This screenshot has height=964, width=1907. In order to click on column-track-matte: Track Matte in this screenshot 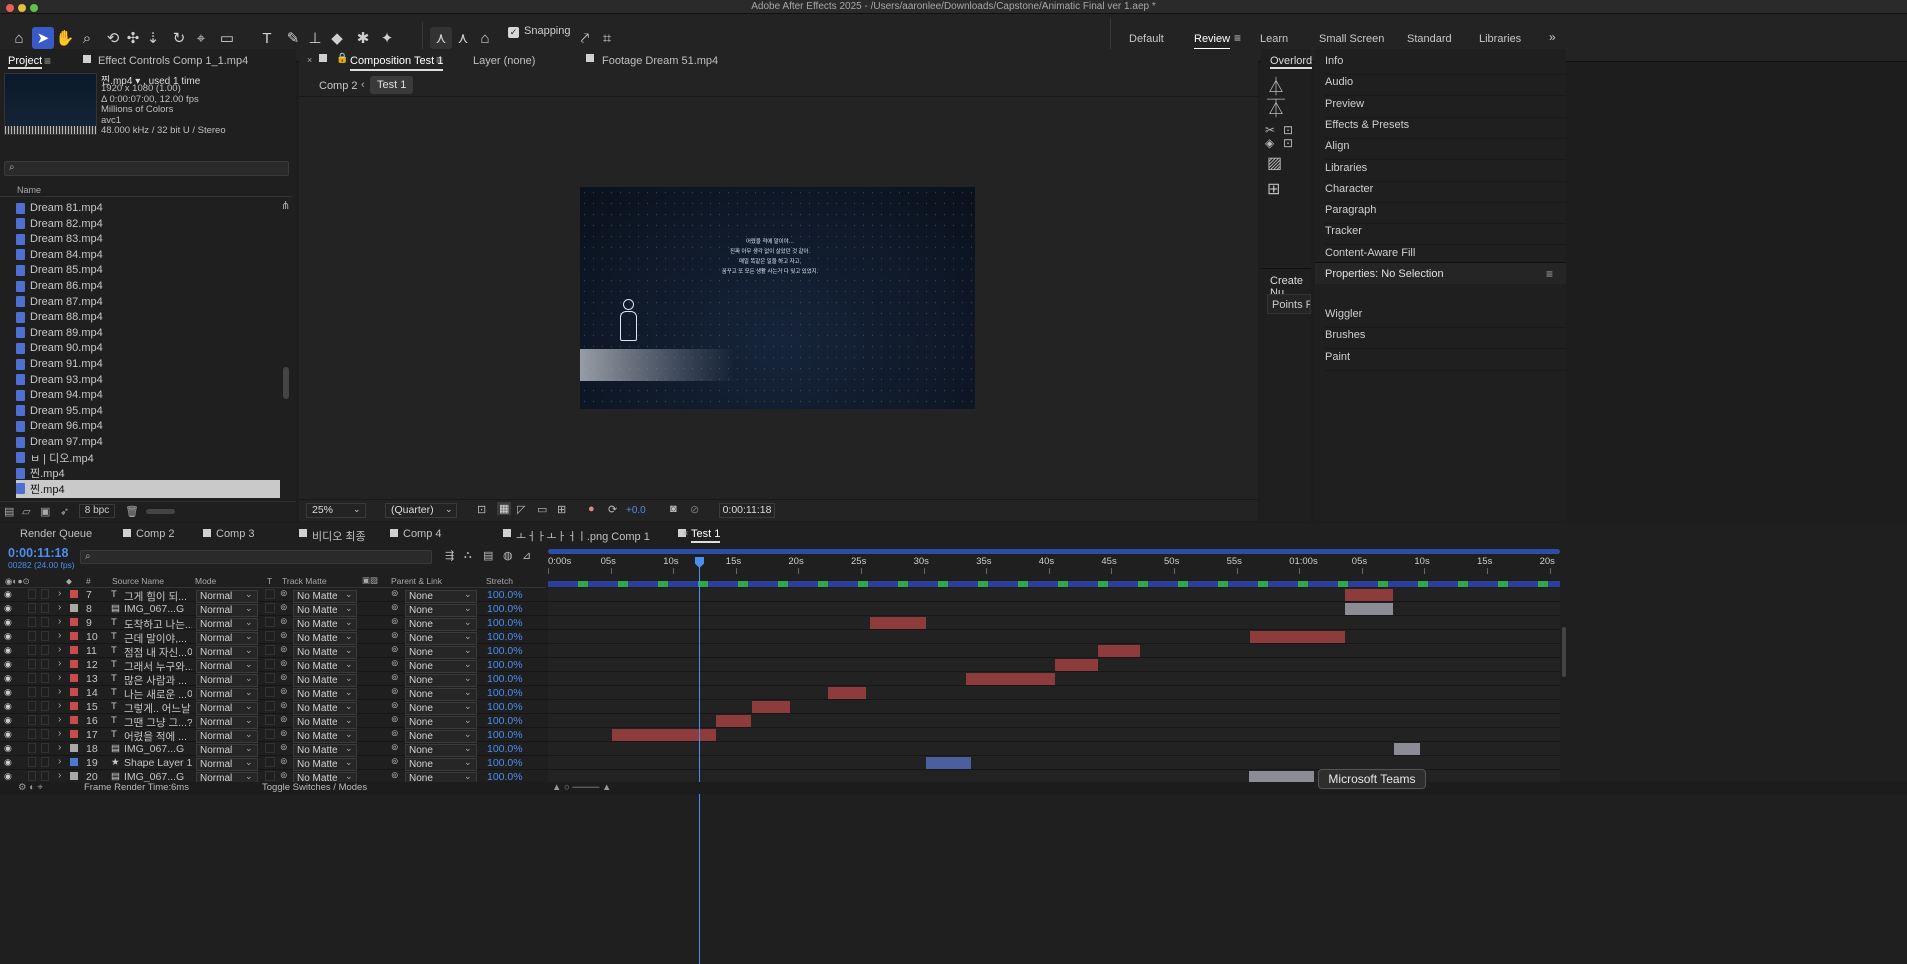, I will do `click(304, 581)`.